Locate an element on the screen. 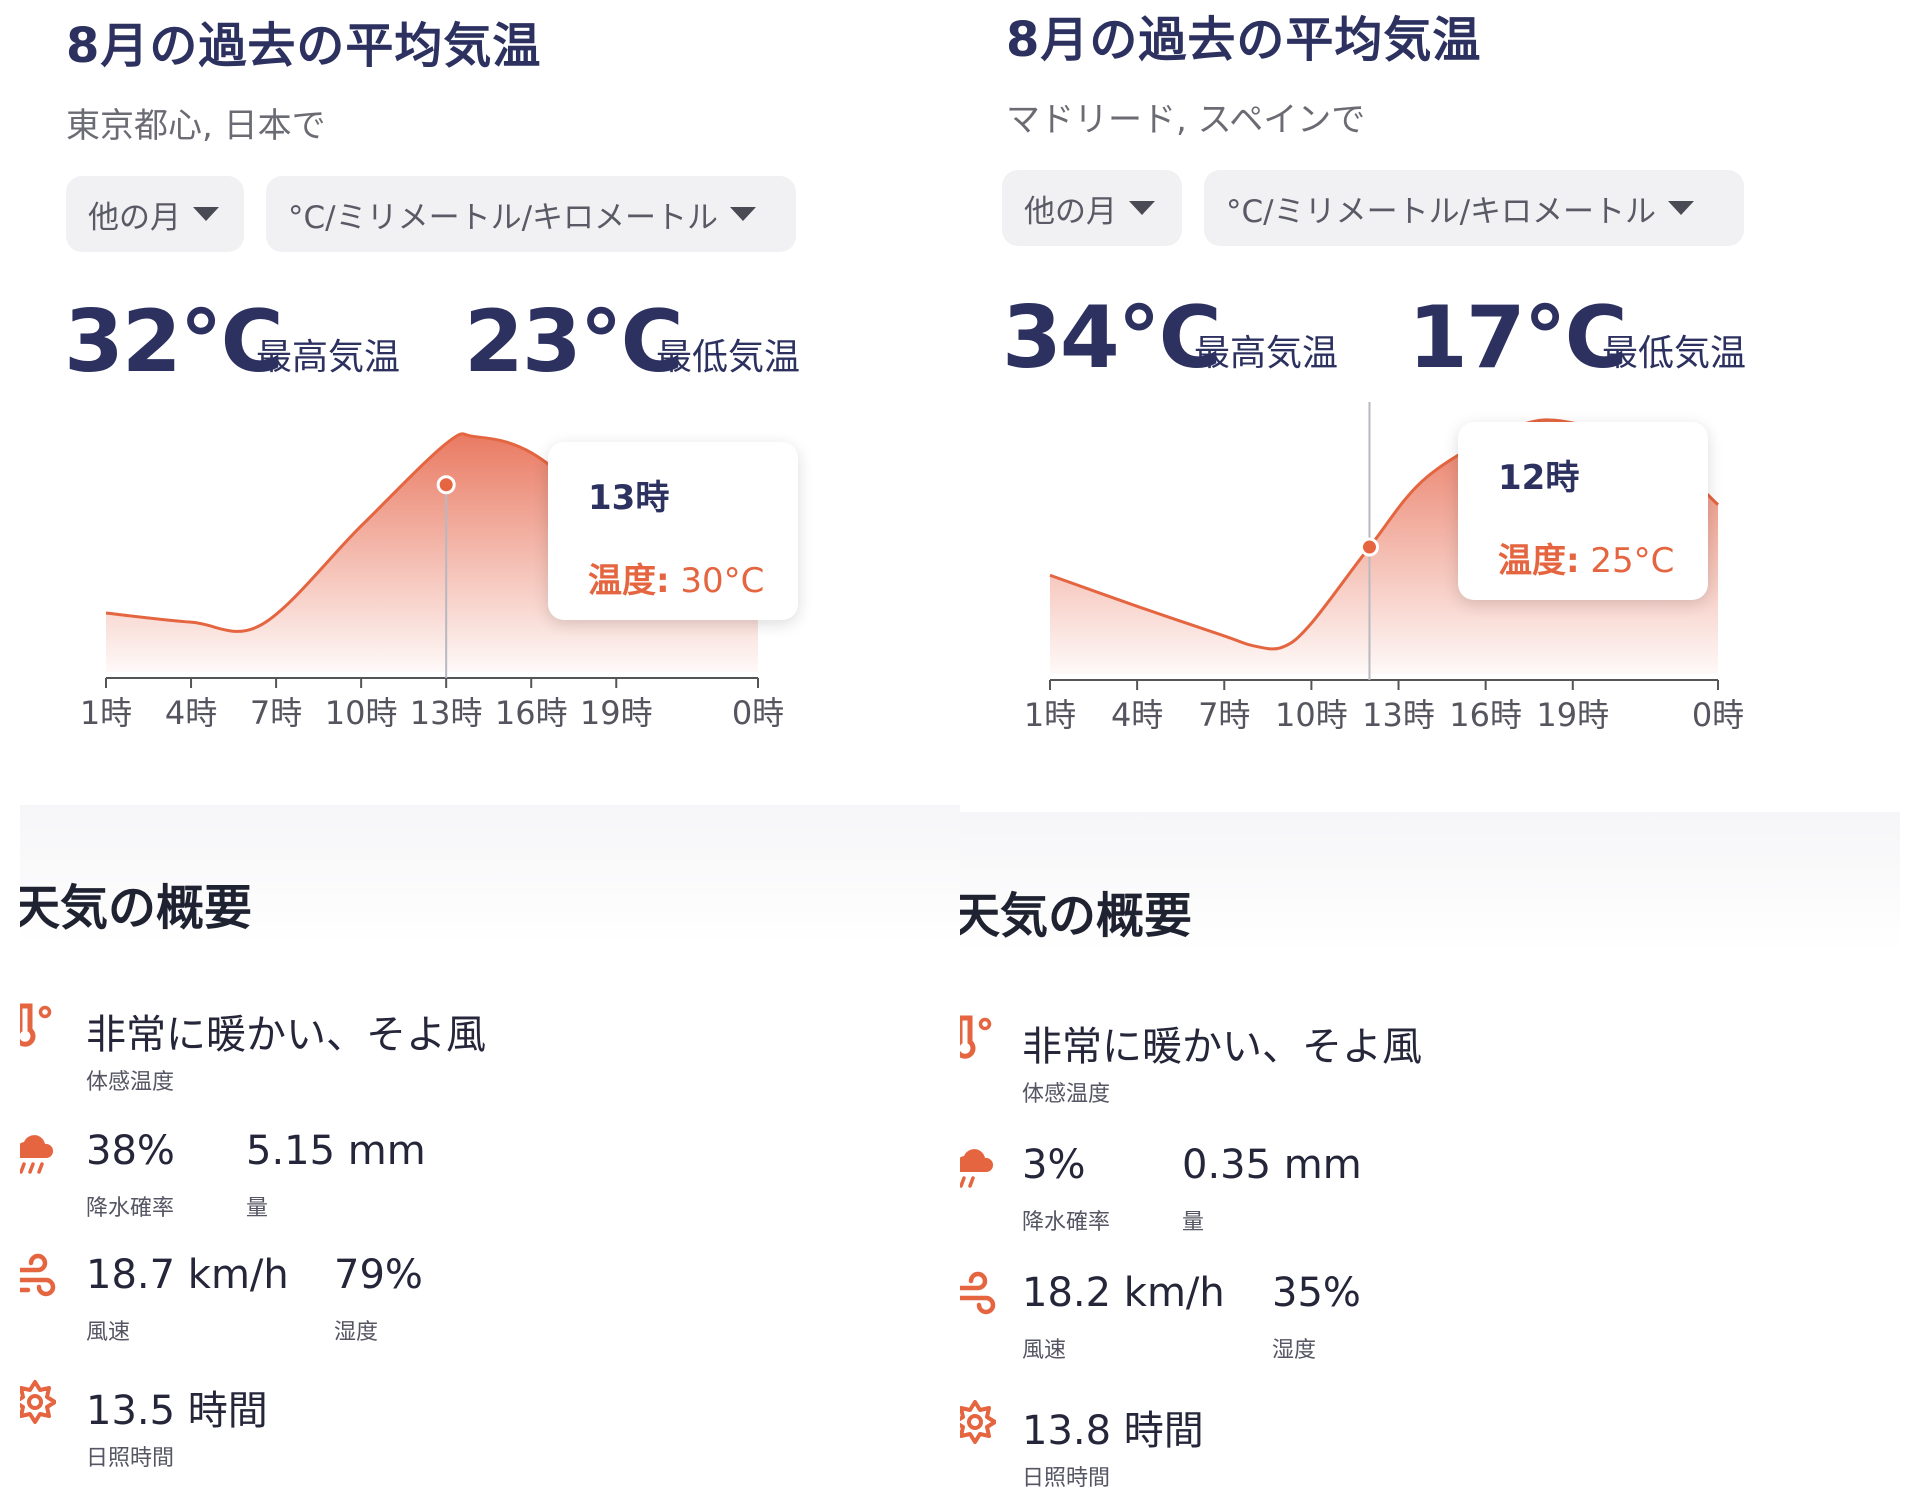 This screenshot has height=1489, width=1920. wind-speed-value: 18.2 km/h is located at coordinates (1123, 1293).